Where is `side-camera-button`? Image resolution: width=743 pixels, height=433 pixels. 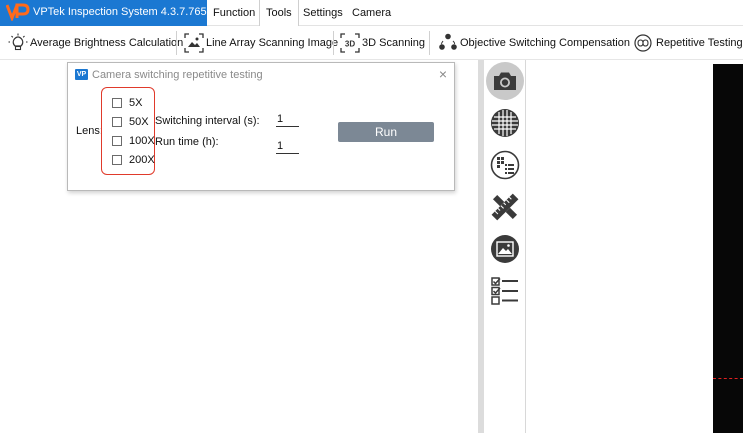 side-camera-button is located at coordinates (505, 81).